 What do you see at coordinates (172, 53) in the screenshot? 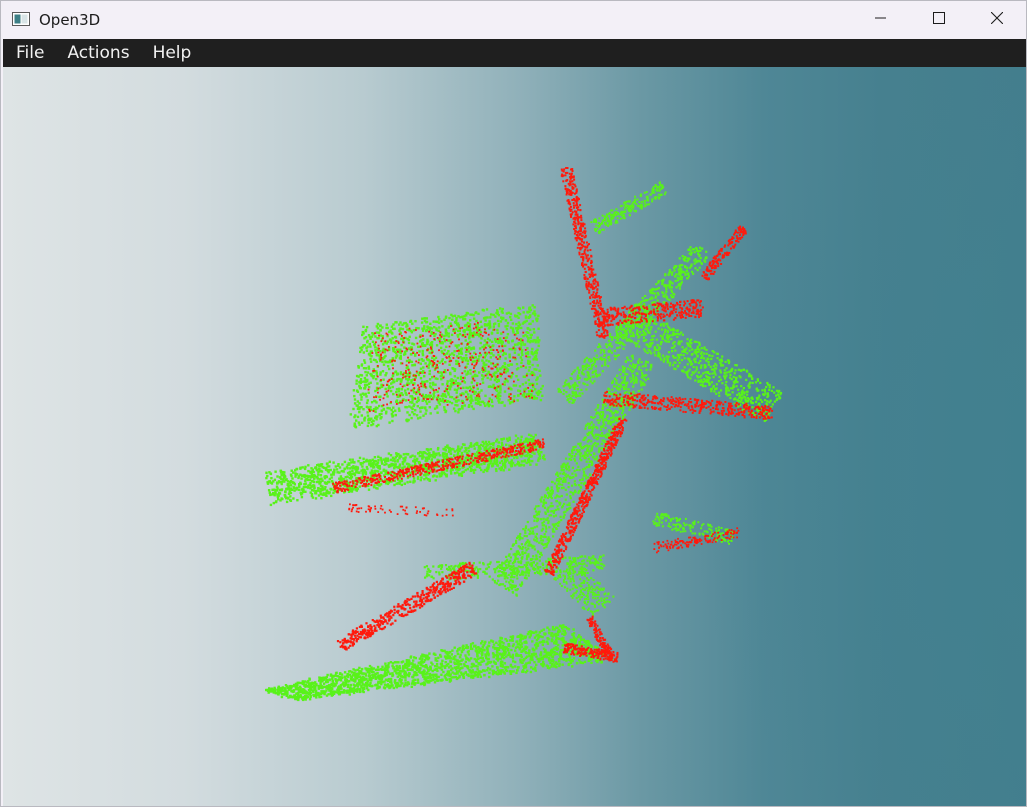
I see `menu-help: Help` at bounding box center [172, 53].